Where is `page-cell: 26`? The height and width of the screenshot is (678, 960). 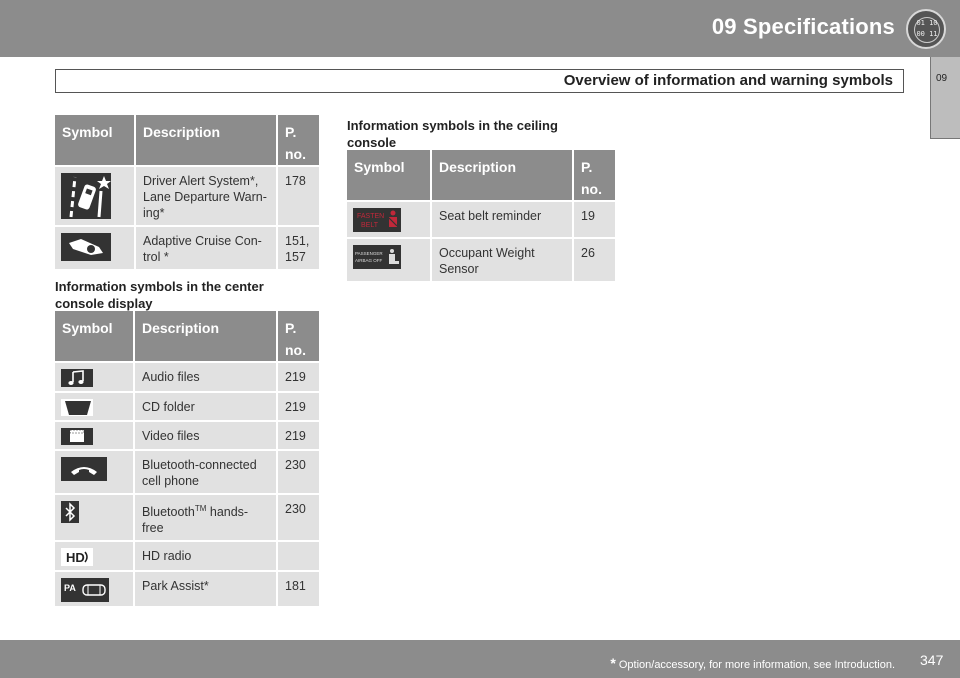
page-cell: 26 is located at coordinates (594, 259).